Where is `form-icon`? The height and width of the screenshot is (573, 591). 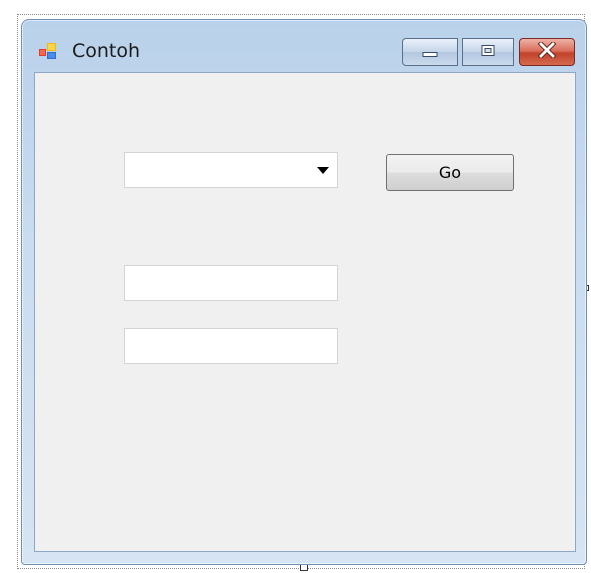 form-icon is located at coordinates (49, 51).